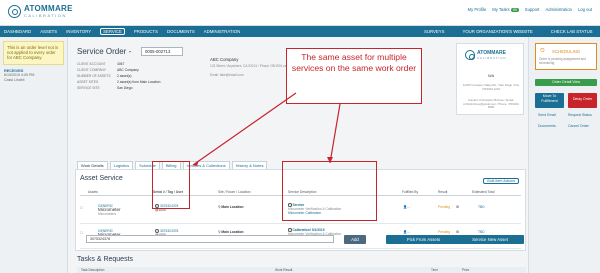 The image size is (600, 273). What do you see at coordinates (355, 239) in the screenshot?
I see `add-button: Add` at bounding box center [355, 239].